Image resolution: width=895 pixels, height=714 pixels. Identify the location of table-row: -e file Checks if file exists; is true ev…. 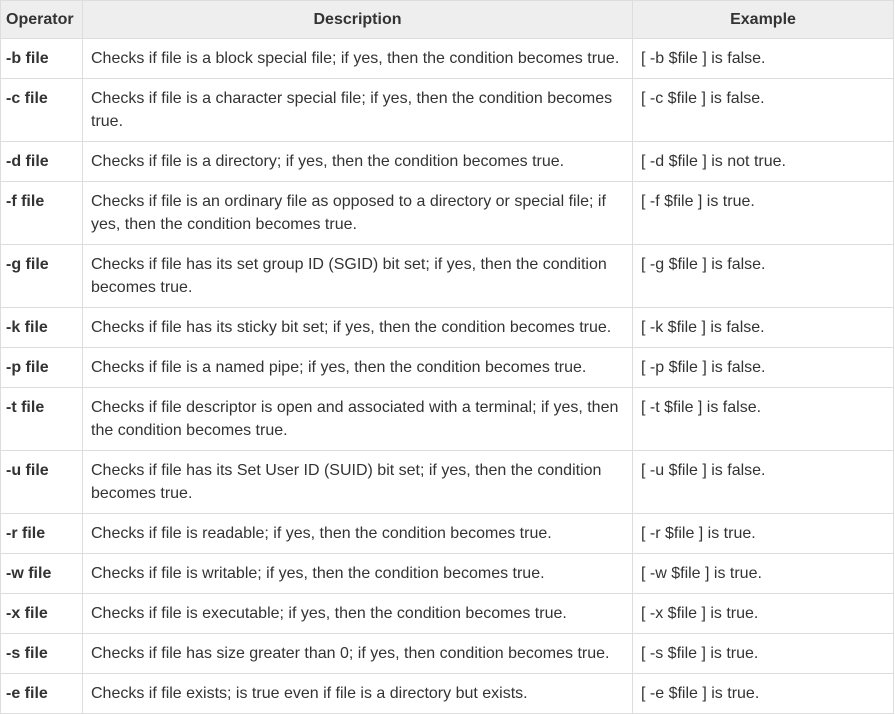
(447, 693).